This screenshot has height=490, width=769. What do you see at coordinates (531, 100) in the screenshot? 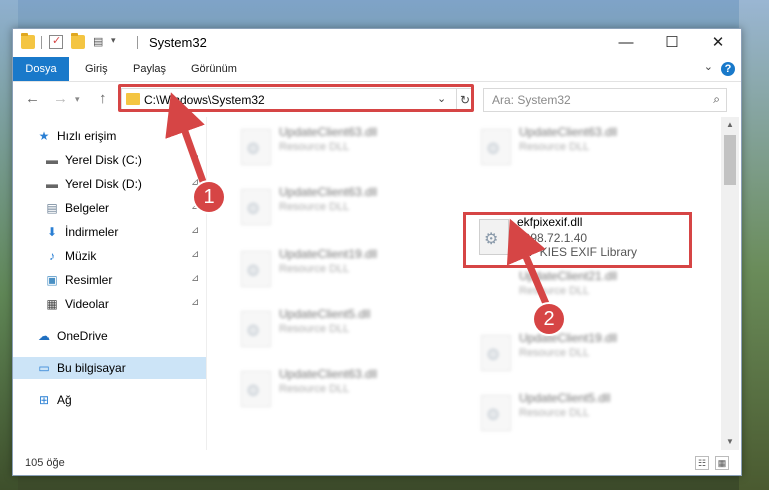
I see `search-placeholder: Ara: System32` at bounding box center [531, 100].